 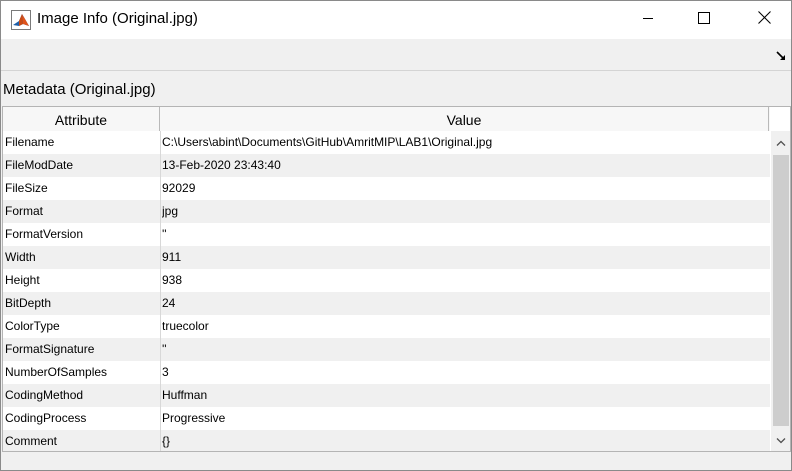 What do you see at coordinates (169, 303) in the screenshot?
I see `value-cell: 24` at bounding box center [169, 303].